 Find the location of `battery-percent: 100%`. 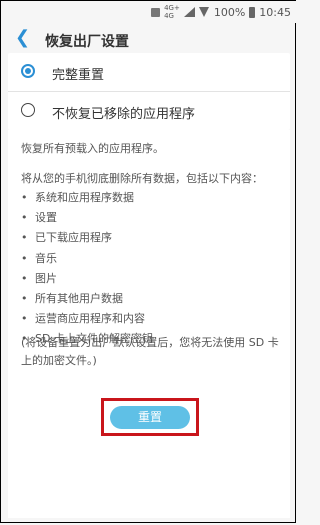

battery-percent: 100% is located at coordinates (229, 12).